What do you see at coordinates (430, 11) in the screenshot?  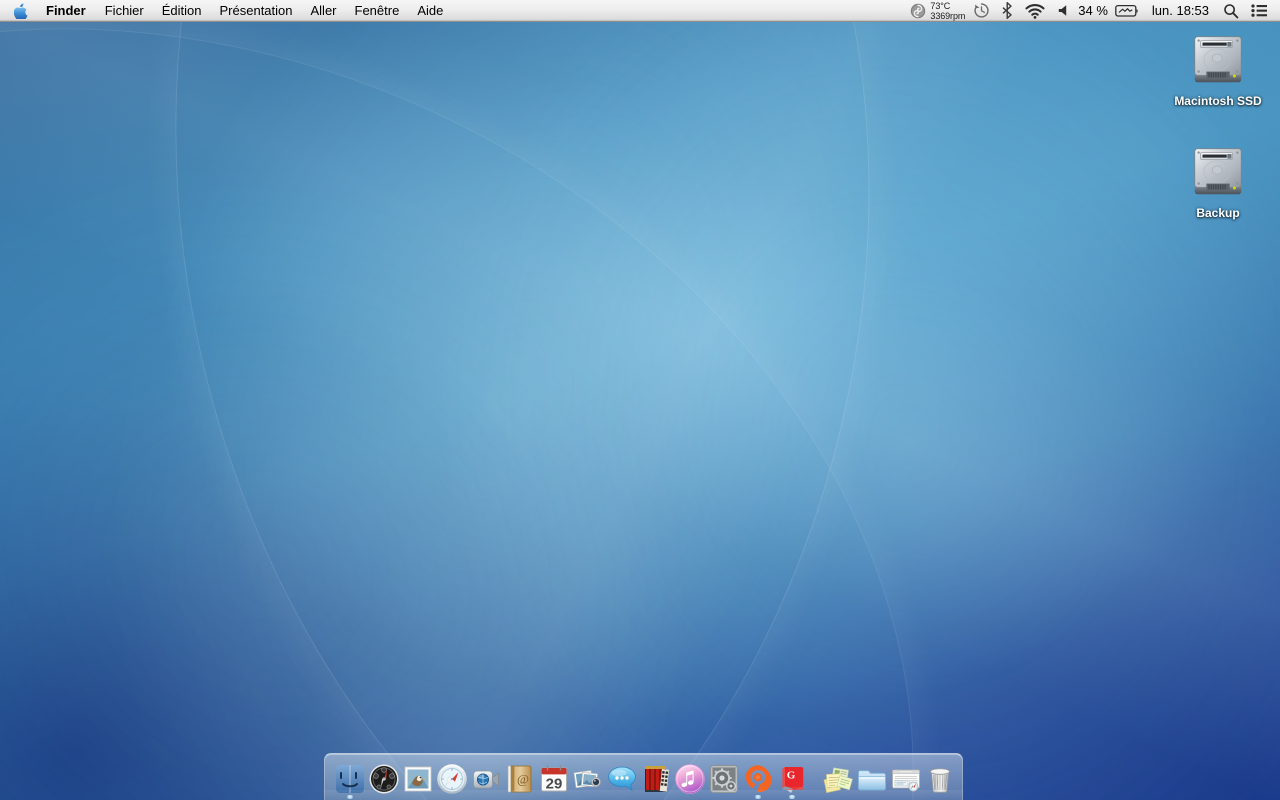 I see `menu-item-aide: Aide` at bounding box center [430, 11].